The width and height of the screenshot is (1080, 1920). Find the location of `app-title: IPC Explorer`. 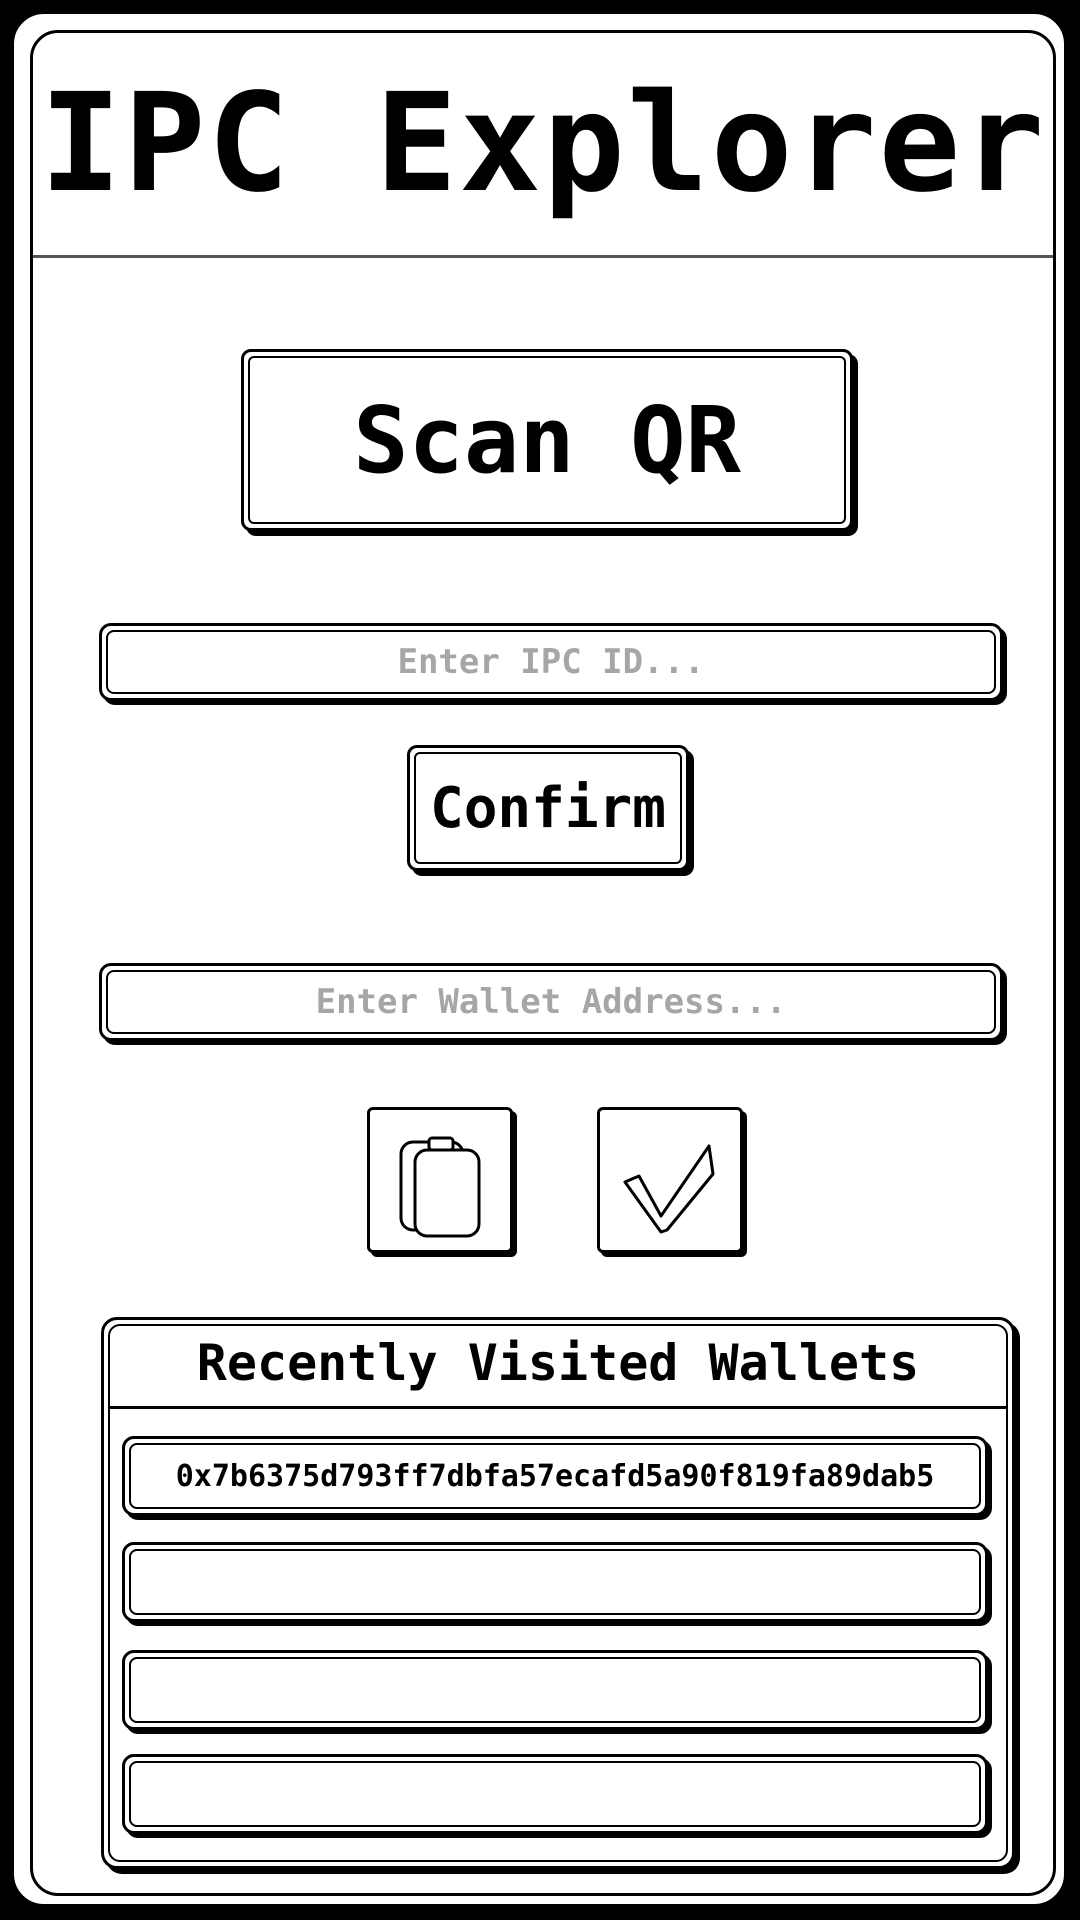

app-title: IPC Explorer is located at coordinates (543, 144).